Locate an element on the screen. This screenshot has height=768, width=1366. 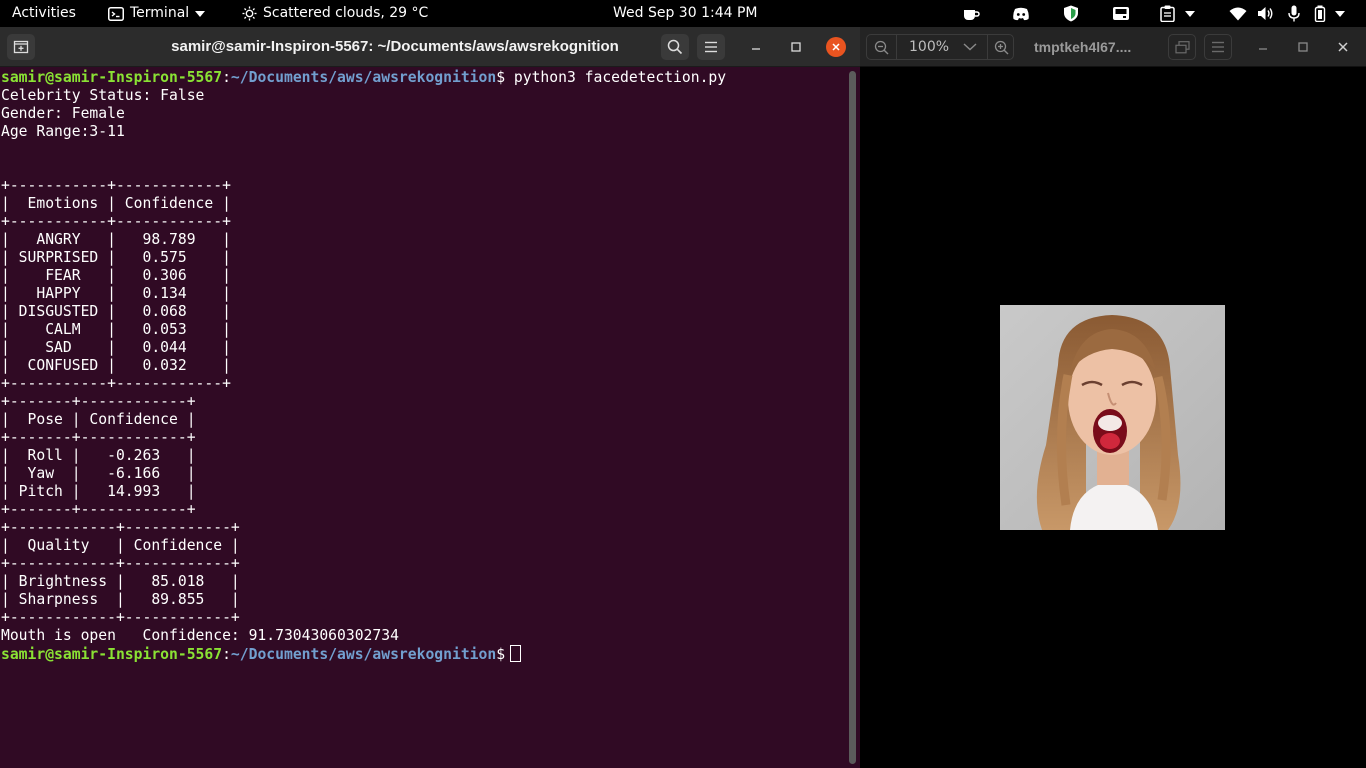
new-tab-icon is located at coordinates (21, 47).